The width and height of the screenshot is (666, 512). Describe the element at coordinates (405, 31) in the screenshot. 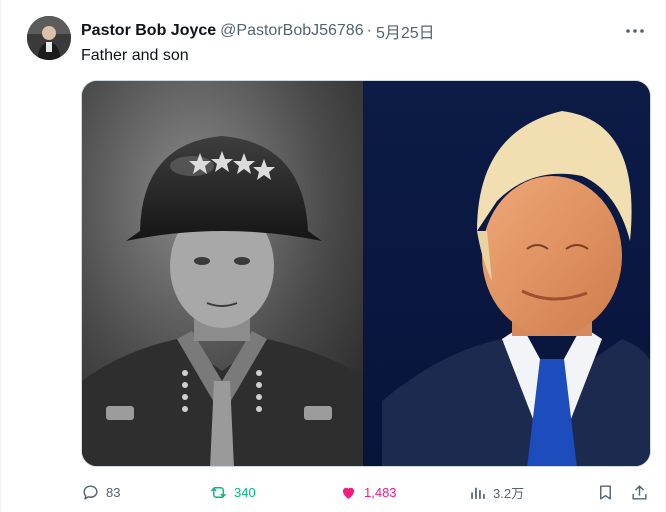

I see `tweet-date: 5月25日` at that location.